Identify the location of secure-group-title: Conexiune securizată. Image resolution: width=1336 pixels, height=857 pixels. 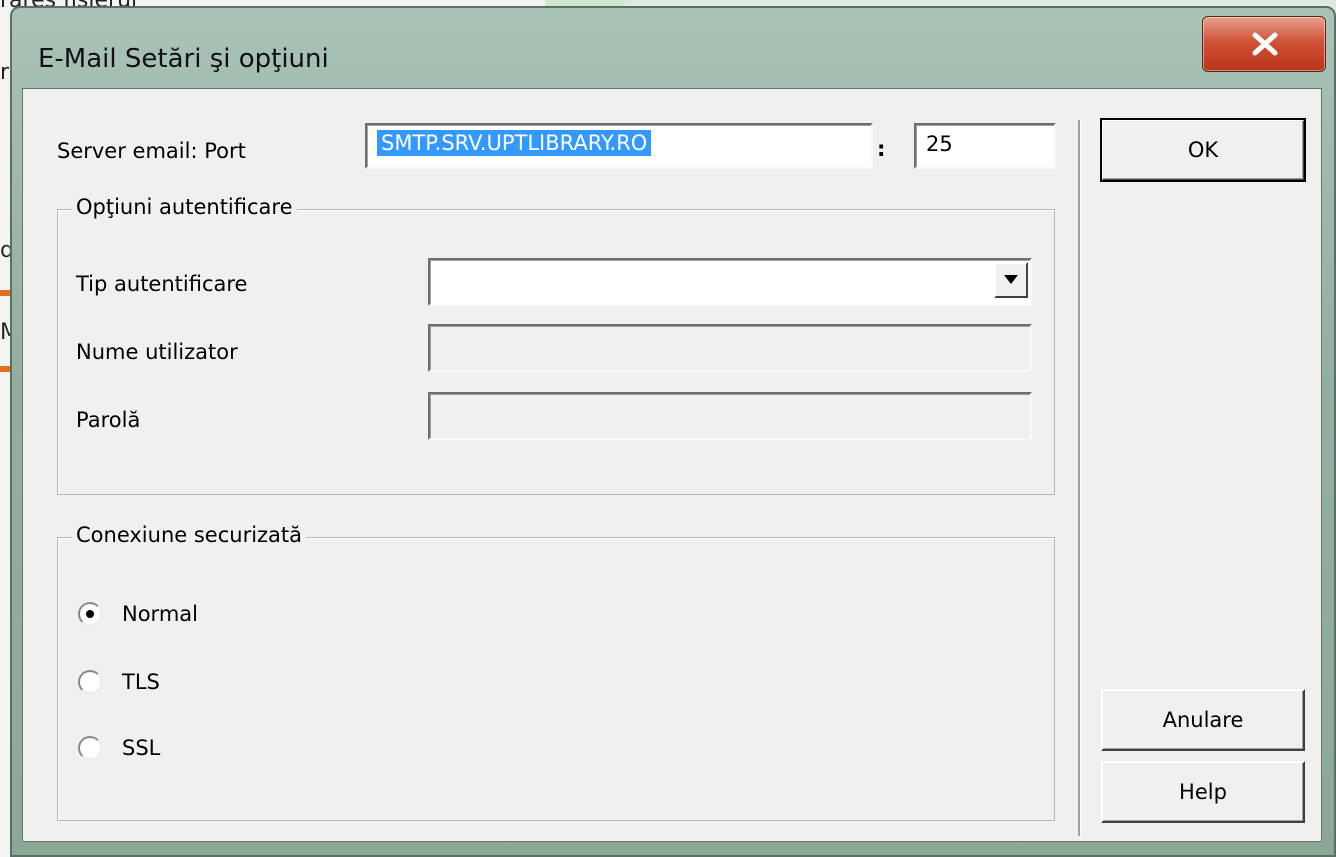
(189, 535).